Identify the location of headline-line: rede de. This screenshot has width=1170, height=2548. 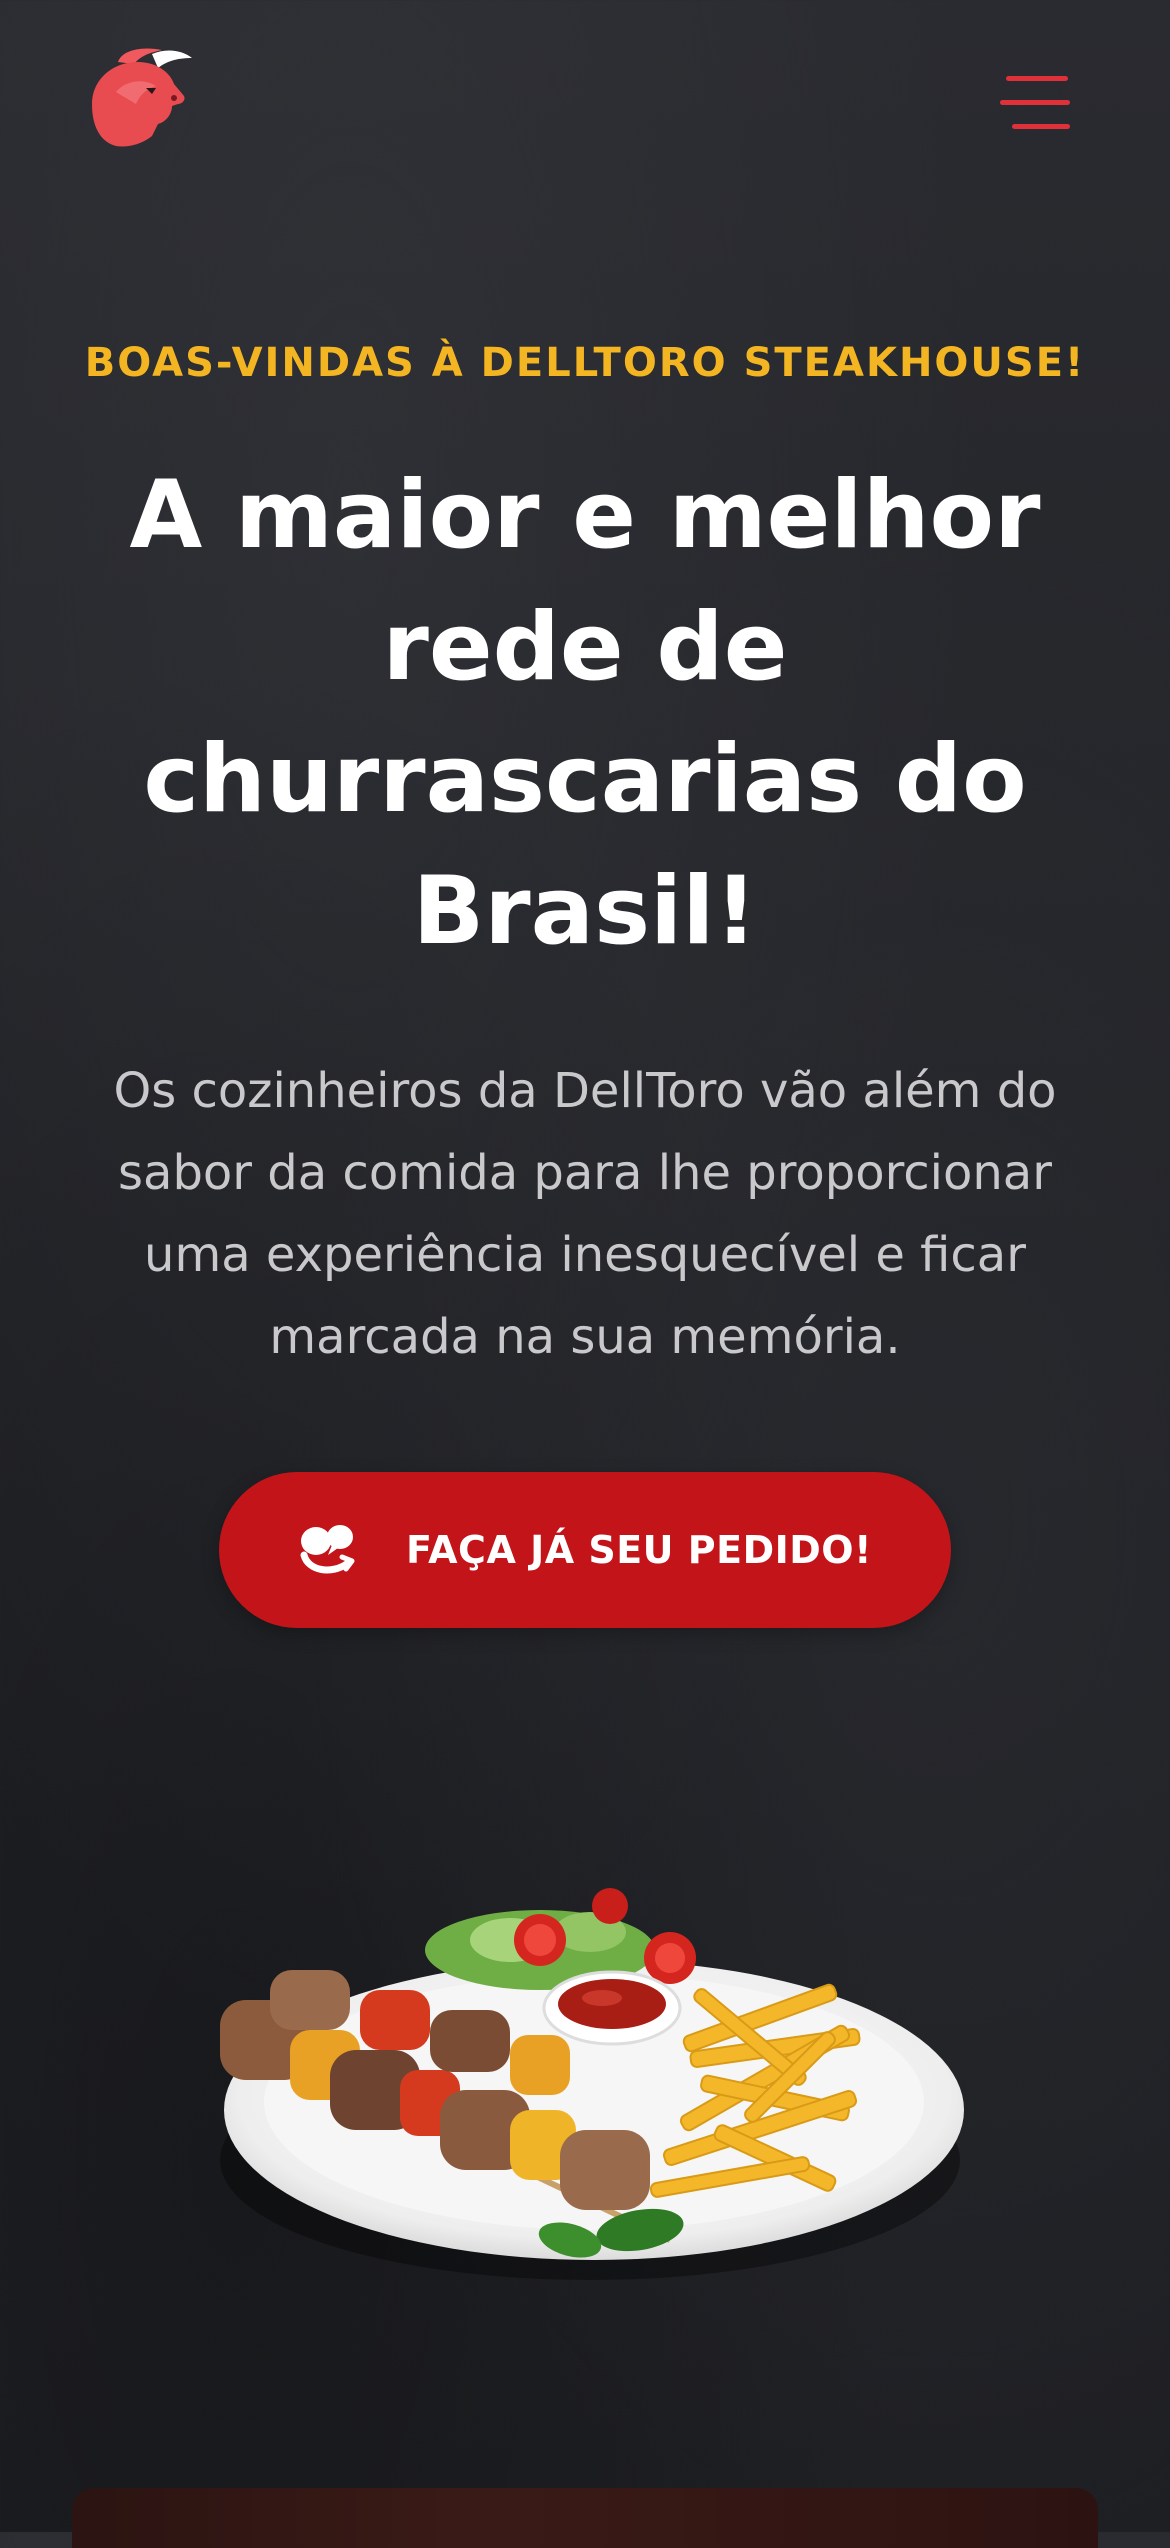
(585, 647).